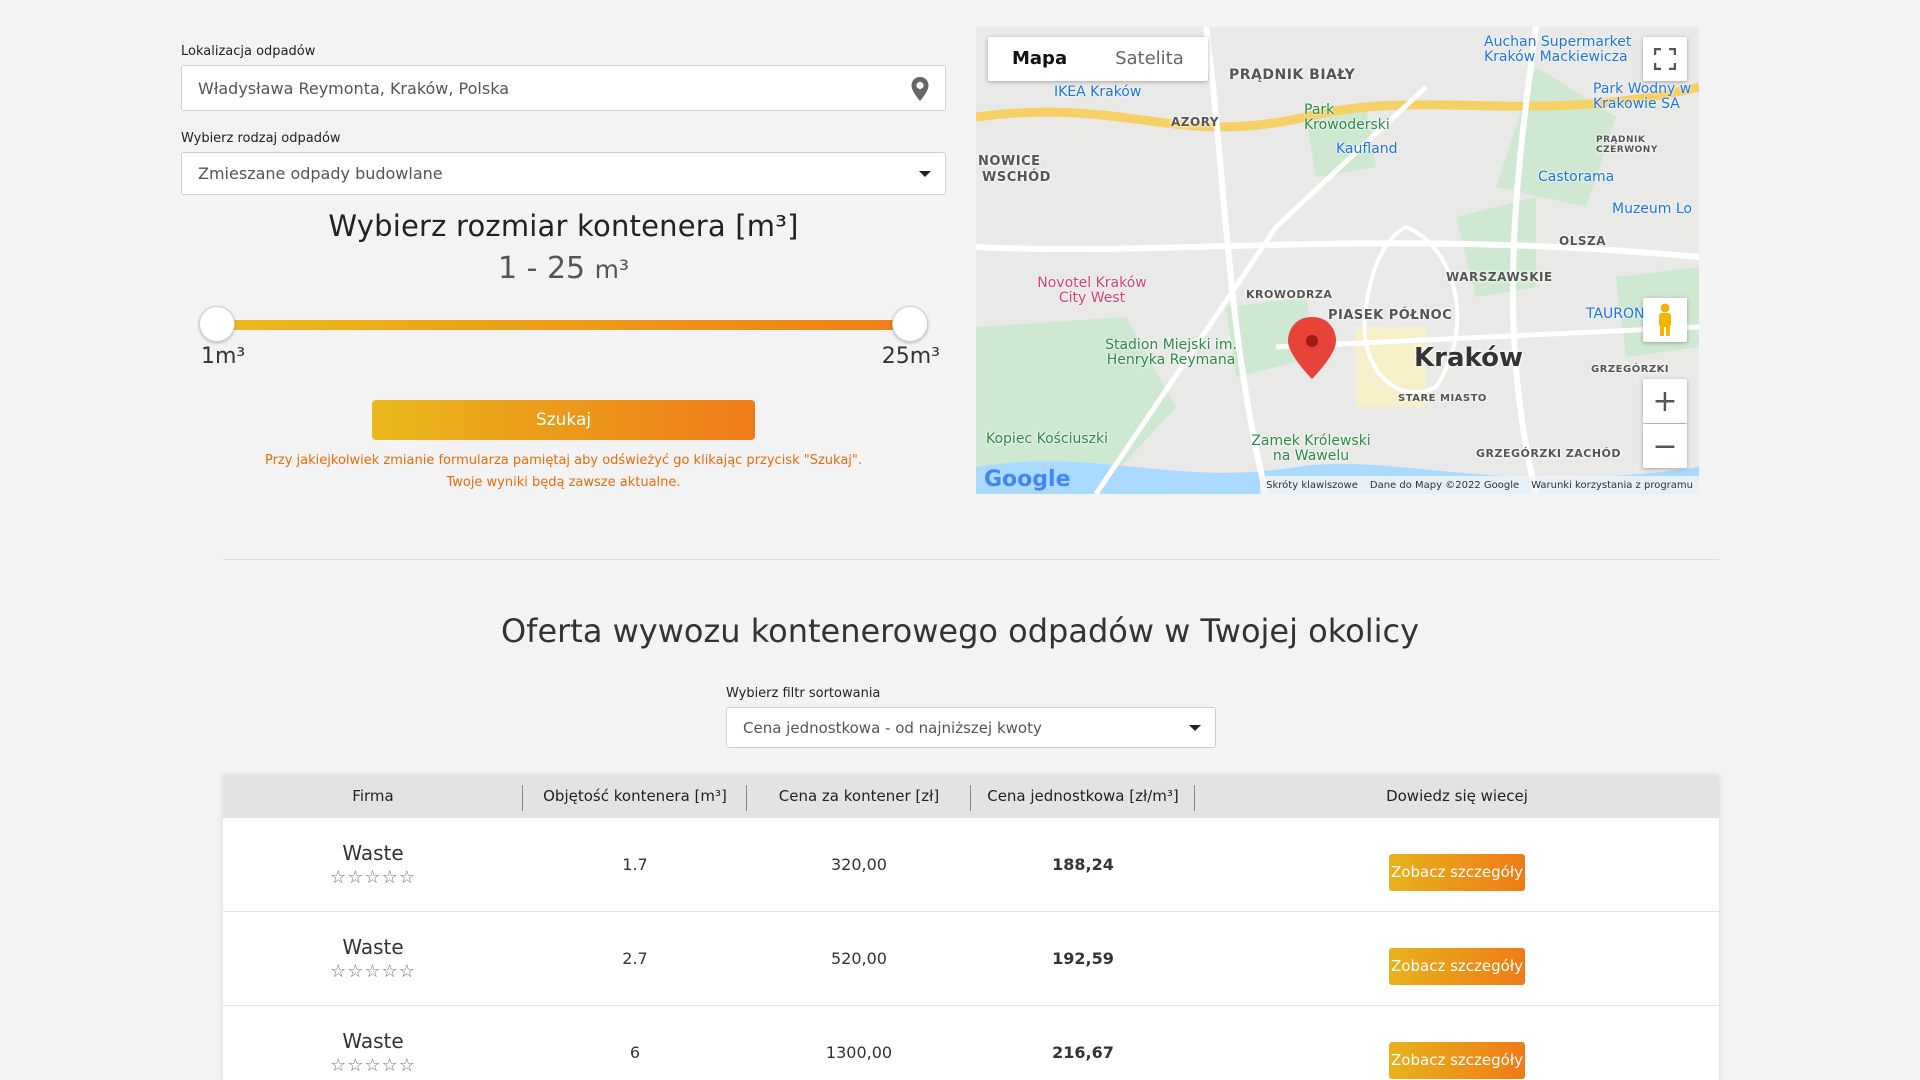 Image resolution: width=1920 pixels, height=1080 pixels. I want to click on size-range-value: 1 - 25, so click(541, 268).